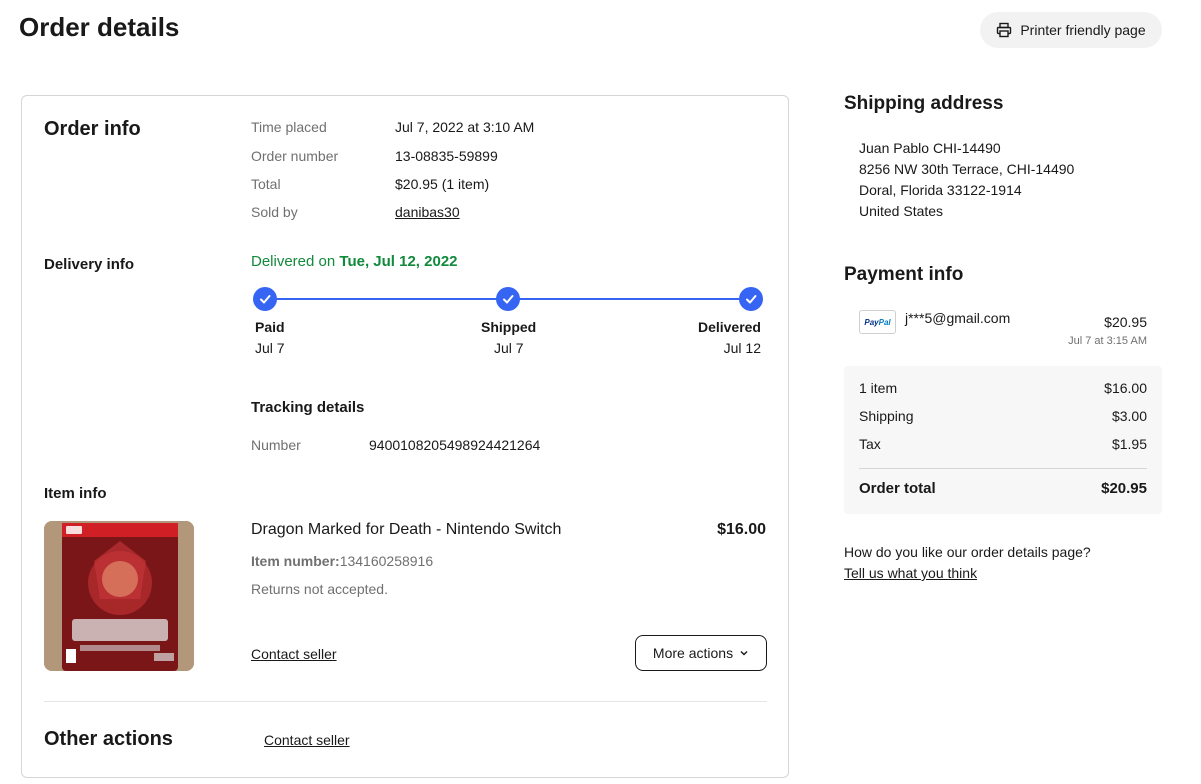  What do you see at coordinates (1003, 388) in the screenshot?
I see `summary-row-items: 1 item $16.00` at bounding box center [1003, 388].